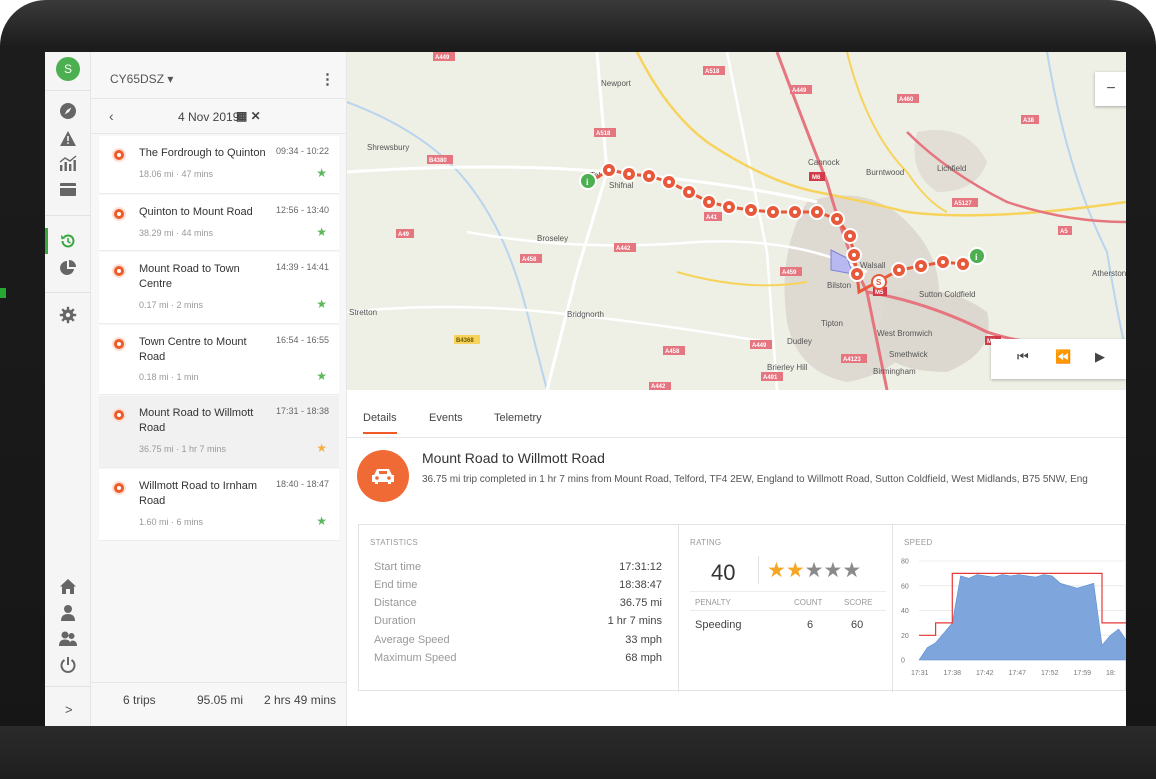 The height and width of the screenshot is (779, 1156). Describe the element at coordinates (68, 665) in the screenshot. I see `power-icon` at that location.